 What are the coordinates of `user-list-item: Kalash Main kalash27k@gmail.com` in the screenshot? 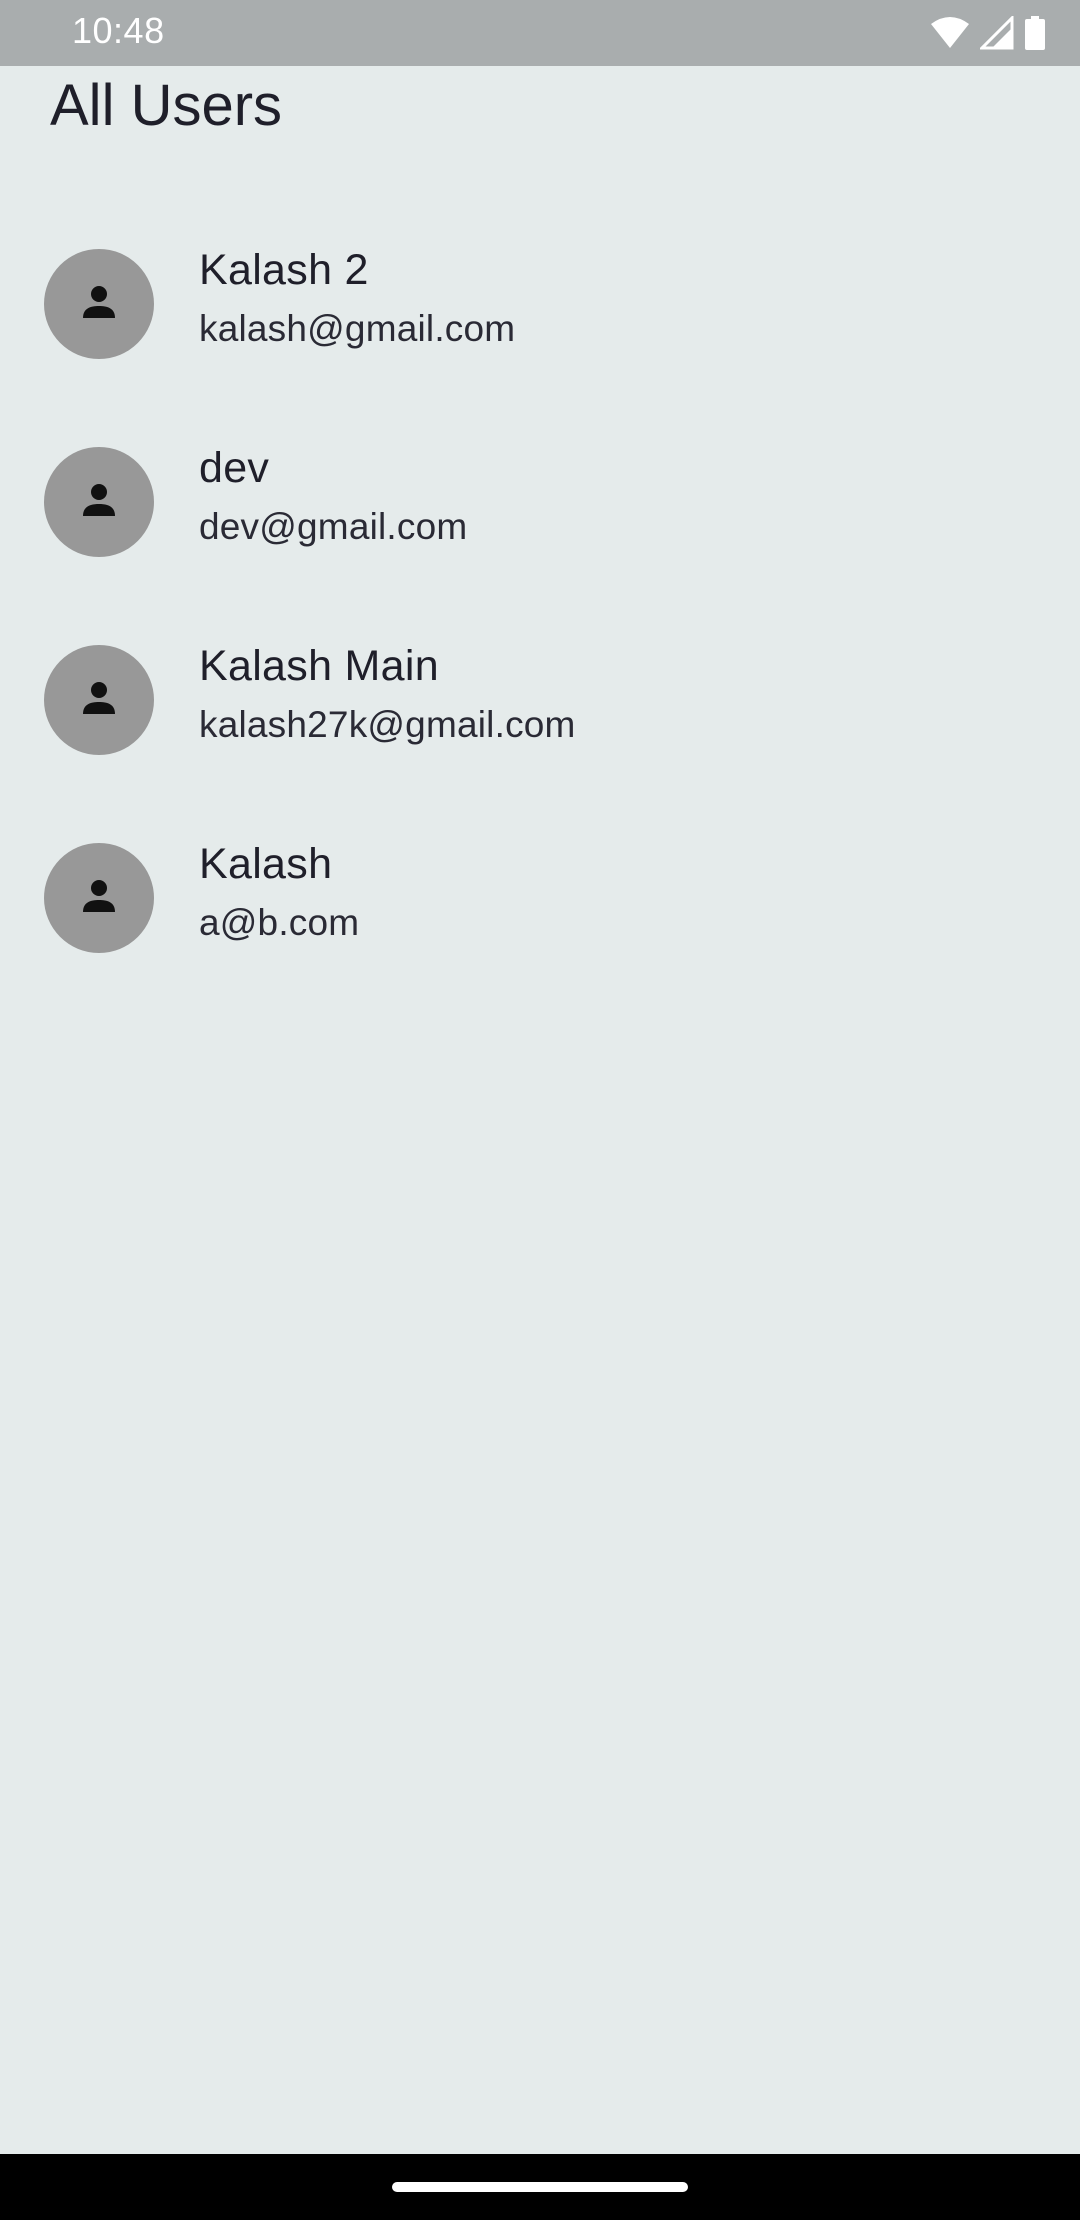 It's located at (540, 703).